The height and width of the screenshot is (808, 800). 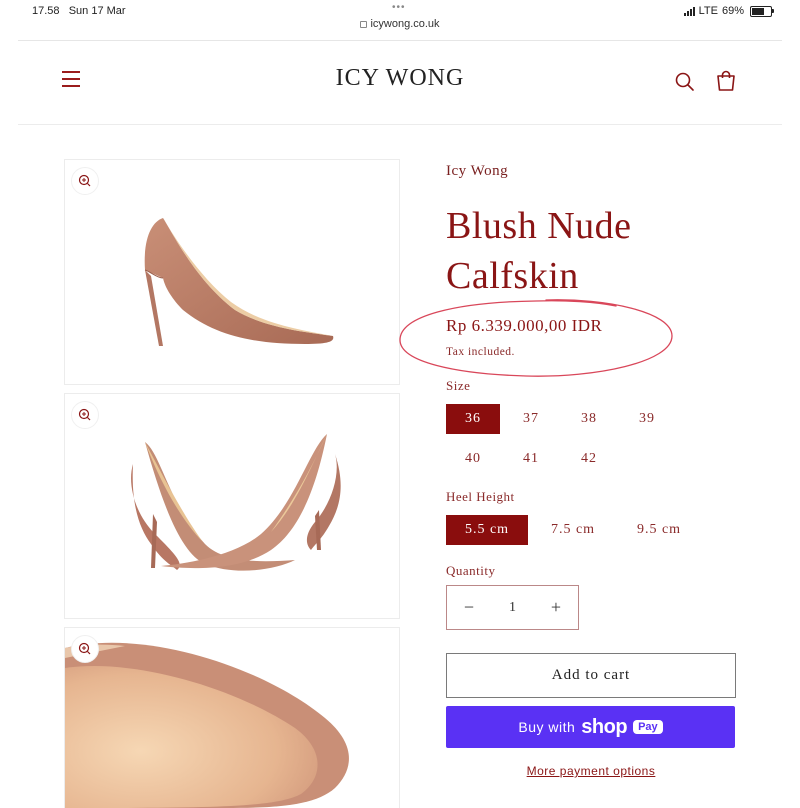 I want to click on network-label: LTE, so click(x=708, y=11).